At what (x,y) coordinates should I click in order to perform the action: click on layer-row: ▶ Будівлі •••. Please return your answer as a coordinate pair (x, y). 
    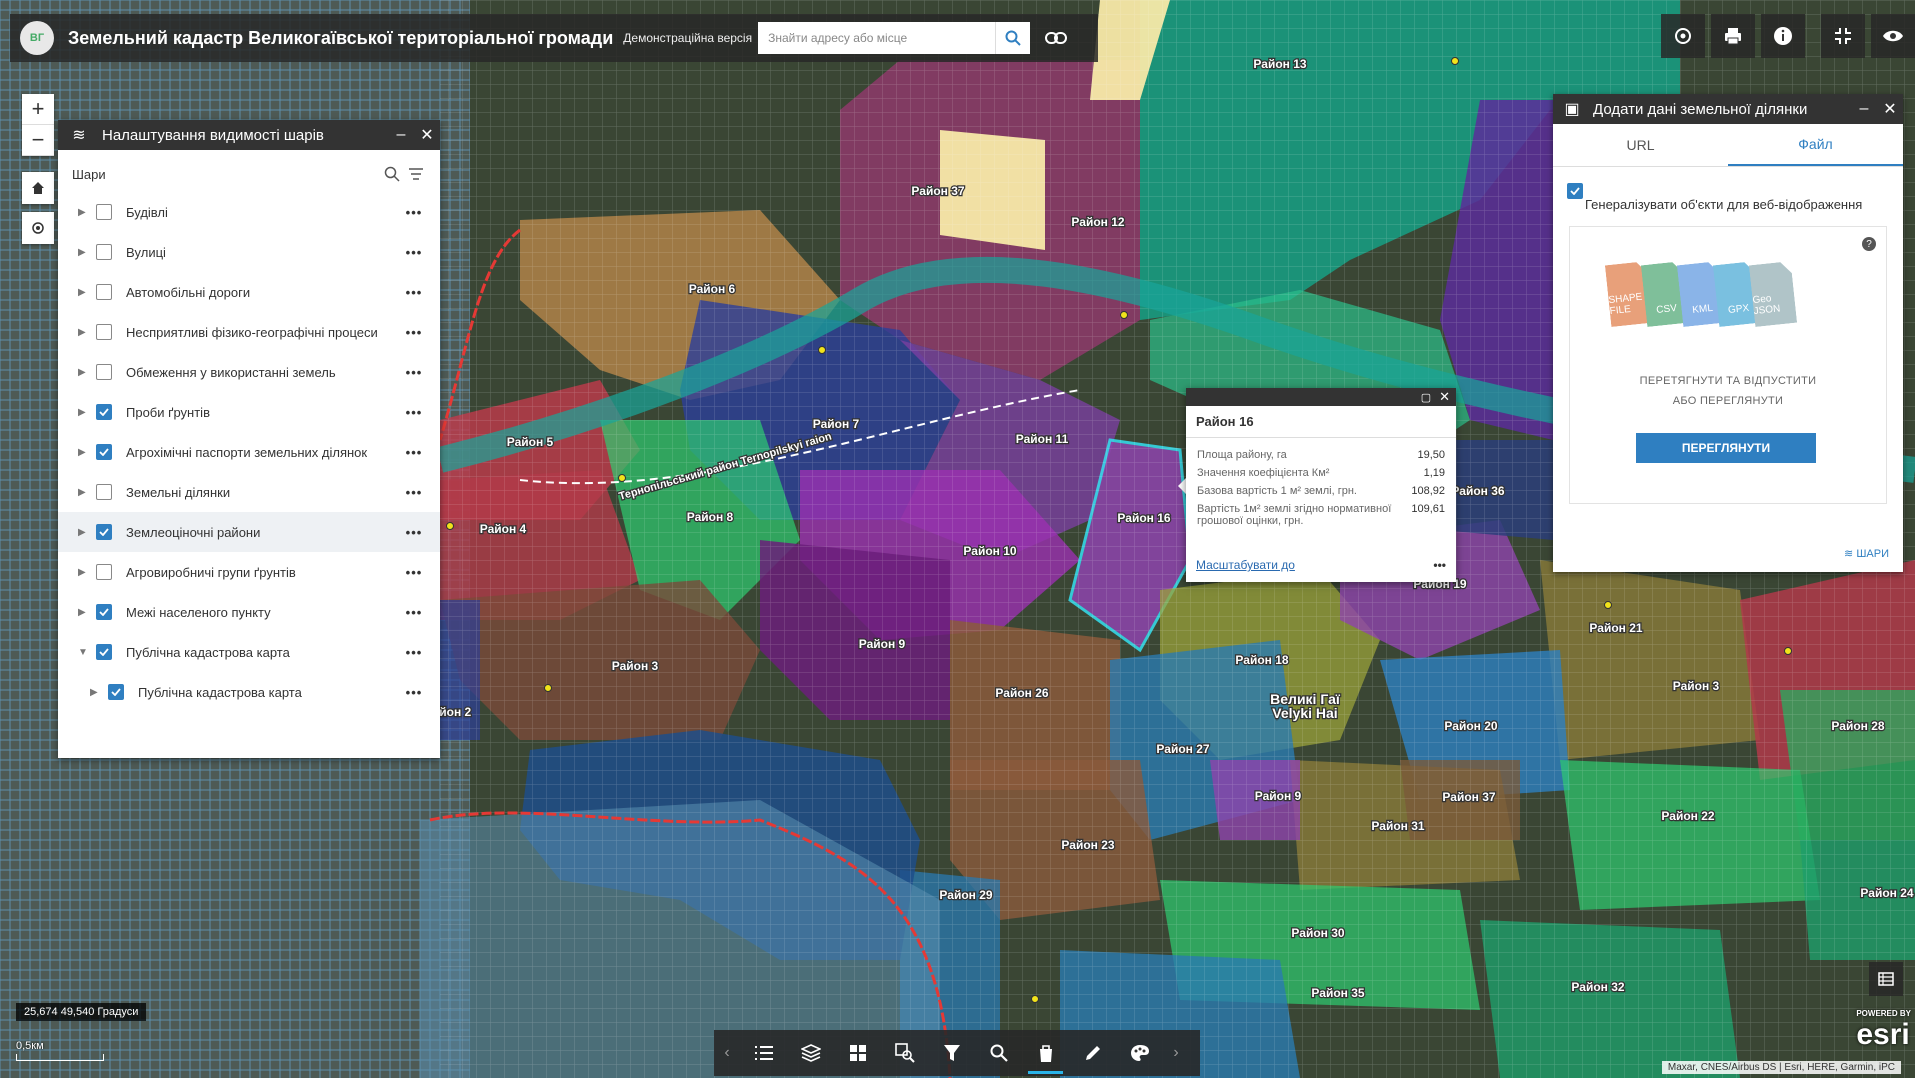
    Looking at the image, I should click on (249, 212).